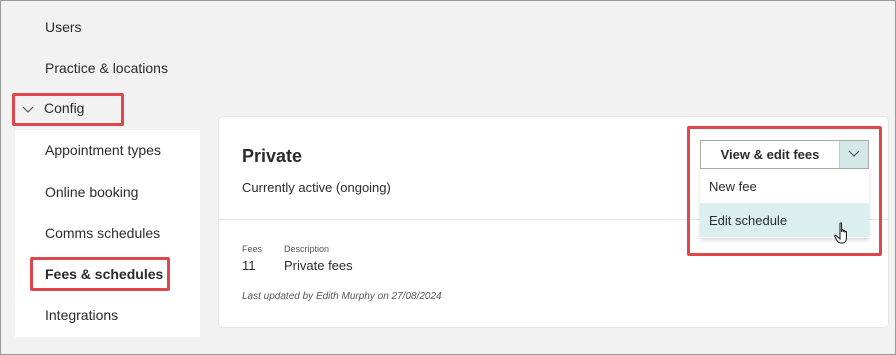  Describe the element at coordinates (316, 187) in the screenshot. I see `schedule-status: Currently active (ongoing)` at that location.